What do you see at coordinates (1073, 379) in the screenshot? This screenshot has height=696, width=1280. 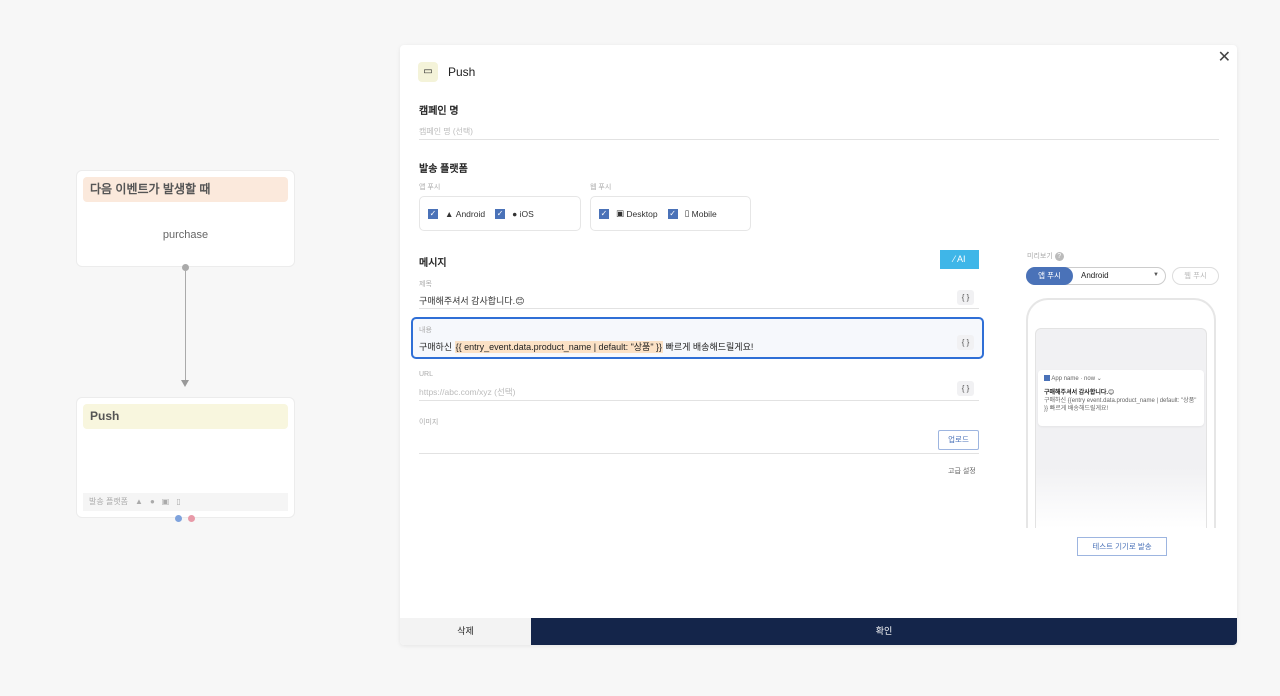 I see `notification-app: App name · now` at bounding box center [1073, 379].